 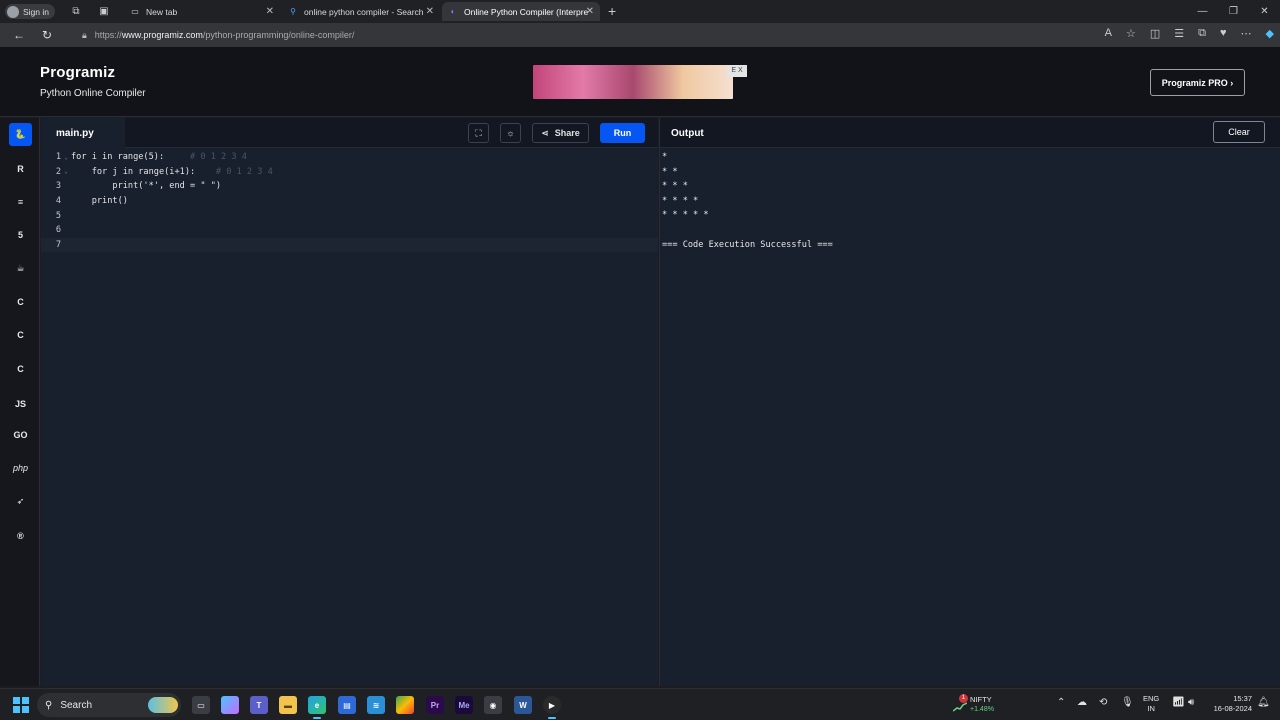 What do you see at coordinates (521, 11) in the screenshot?
I see `tab-programiz: ◐ Online Python Compiler (Interpre ✕` at bounding box center [521, 11].